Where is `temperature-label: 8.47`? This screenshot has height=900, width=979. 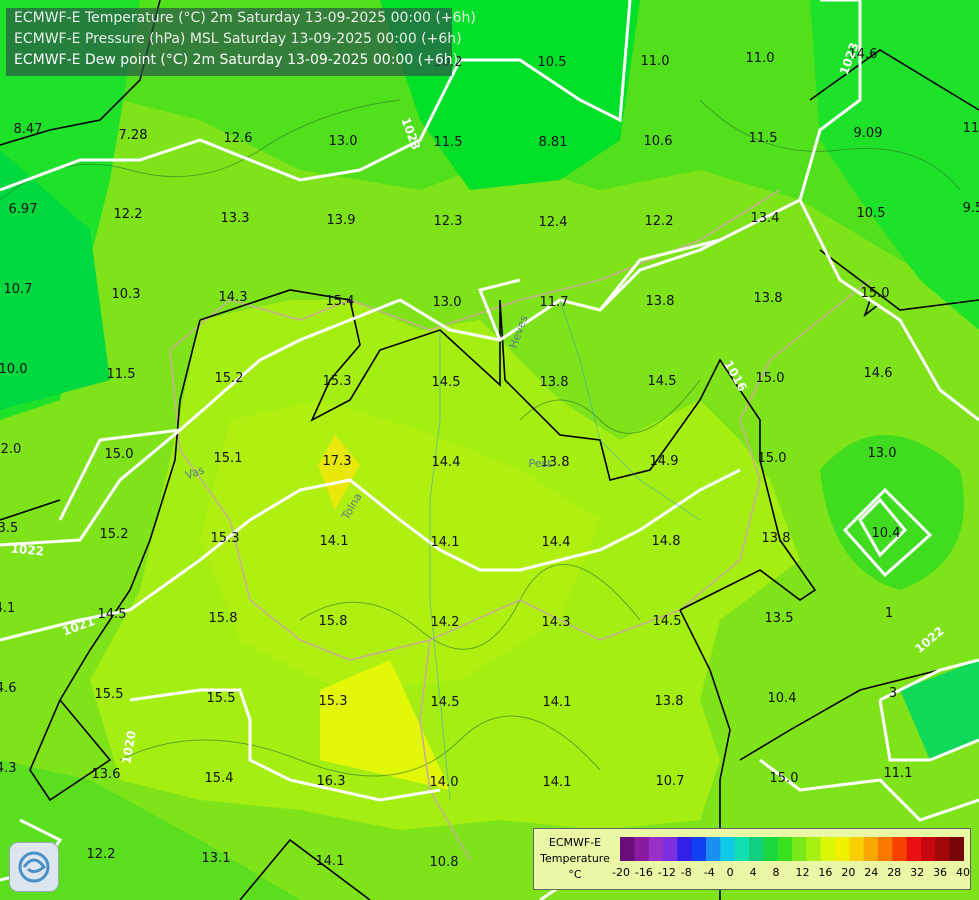 temperature-label: 8.47 is located at coordinates (28, 129).